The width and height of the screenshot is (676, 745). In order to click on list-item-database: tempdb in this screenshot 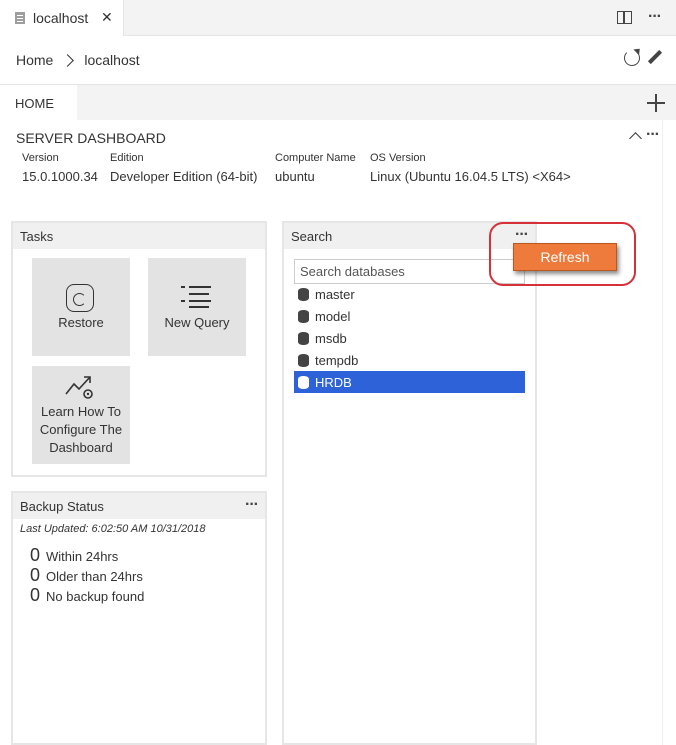, I will do `click(409, 360)`.